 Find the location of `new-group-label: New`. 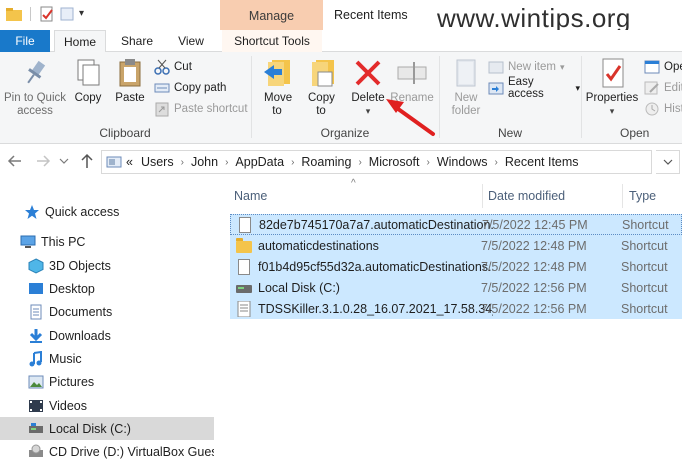

new-group-label: New is located at coordinates (509, 133).